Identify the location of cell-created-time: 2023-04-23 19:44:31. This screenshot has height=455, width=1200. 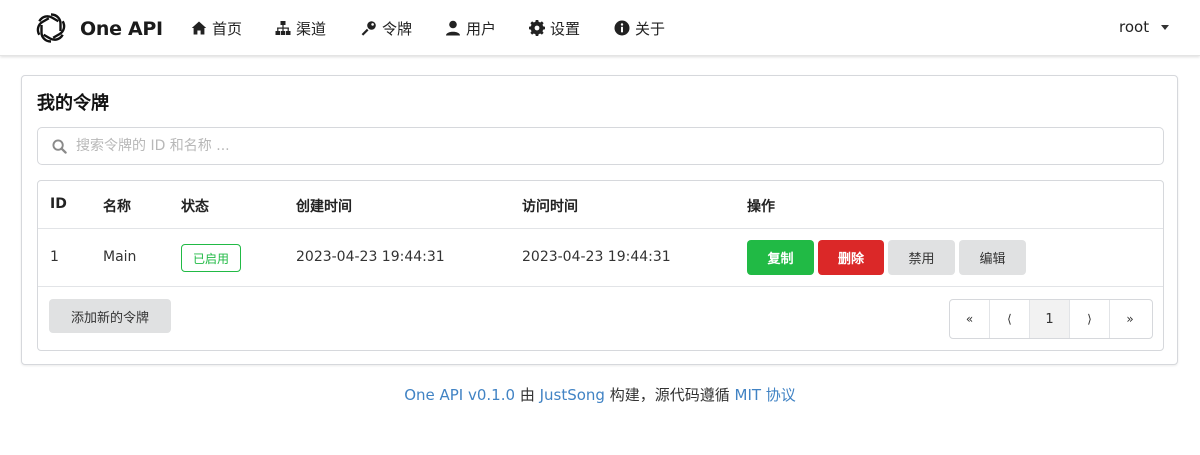
(370, 257).